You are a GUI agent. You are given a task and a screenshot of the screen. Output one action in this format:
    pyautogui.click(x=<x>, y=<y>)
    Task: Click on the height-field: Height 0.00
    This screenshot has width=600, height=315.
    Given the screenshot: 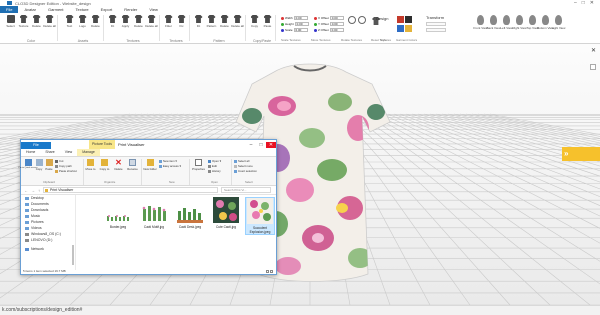 What is the action you would take?
    pyautogui.click(x=295, y=24)
    